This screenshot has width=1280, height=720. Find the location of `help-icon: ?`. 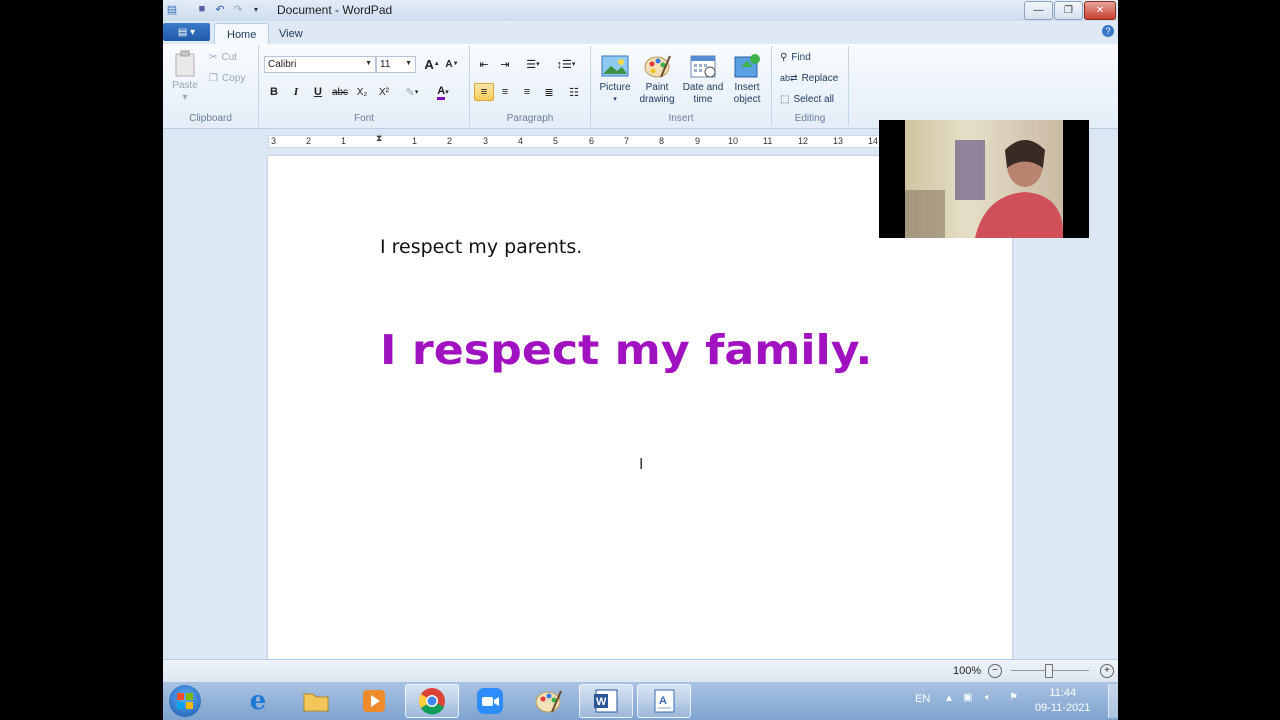

help-icon: ? is located at coordinates (1108, 31).